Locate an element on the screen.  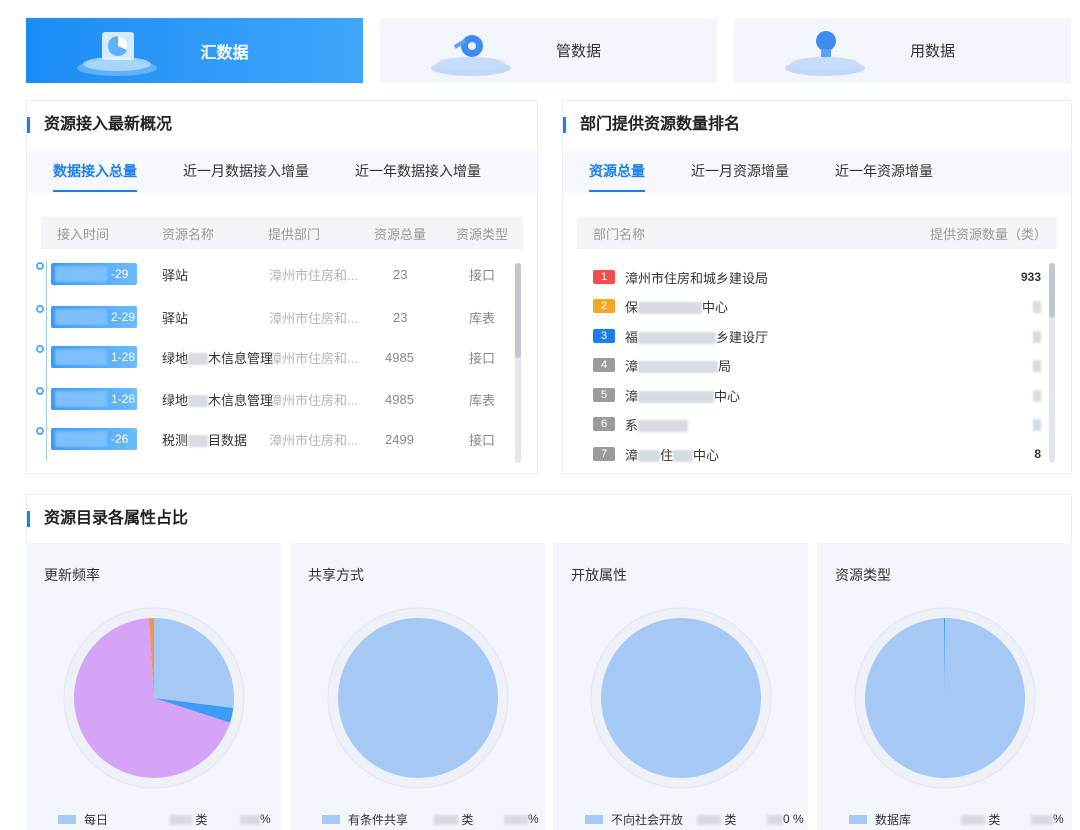
table-scrollbar is located at coordinates (518, 363).